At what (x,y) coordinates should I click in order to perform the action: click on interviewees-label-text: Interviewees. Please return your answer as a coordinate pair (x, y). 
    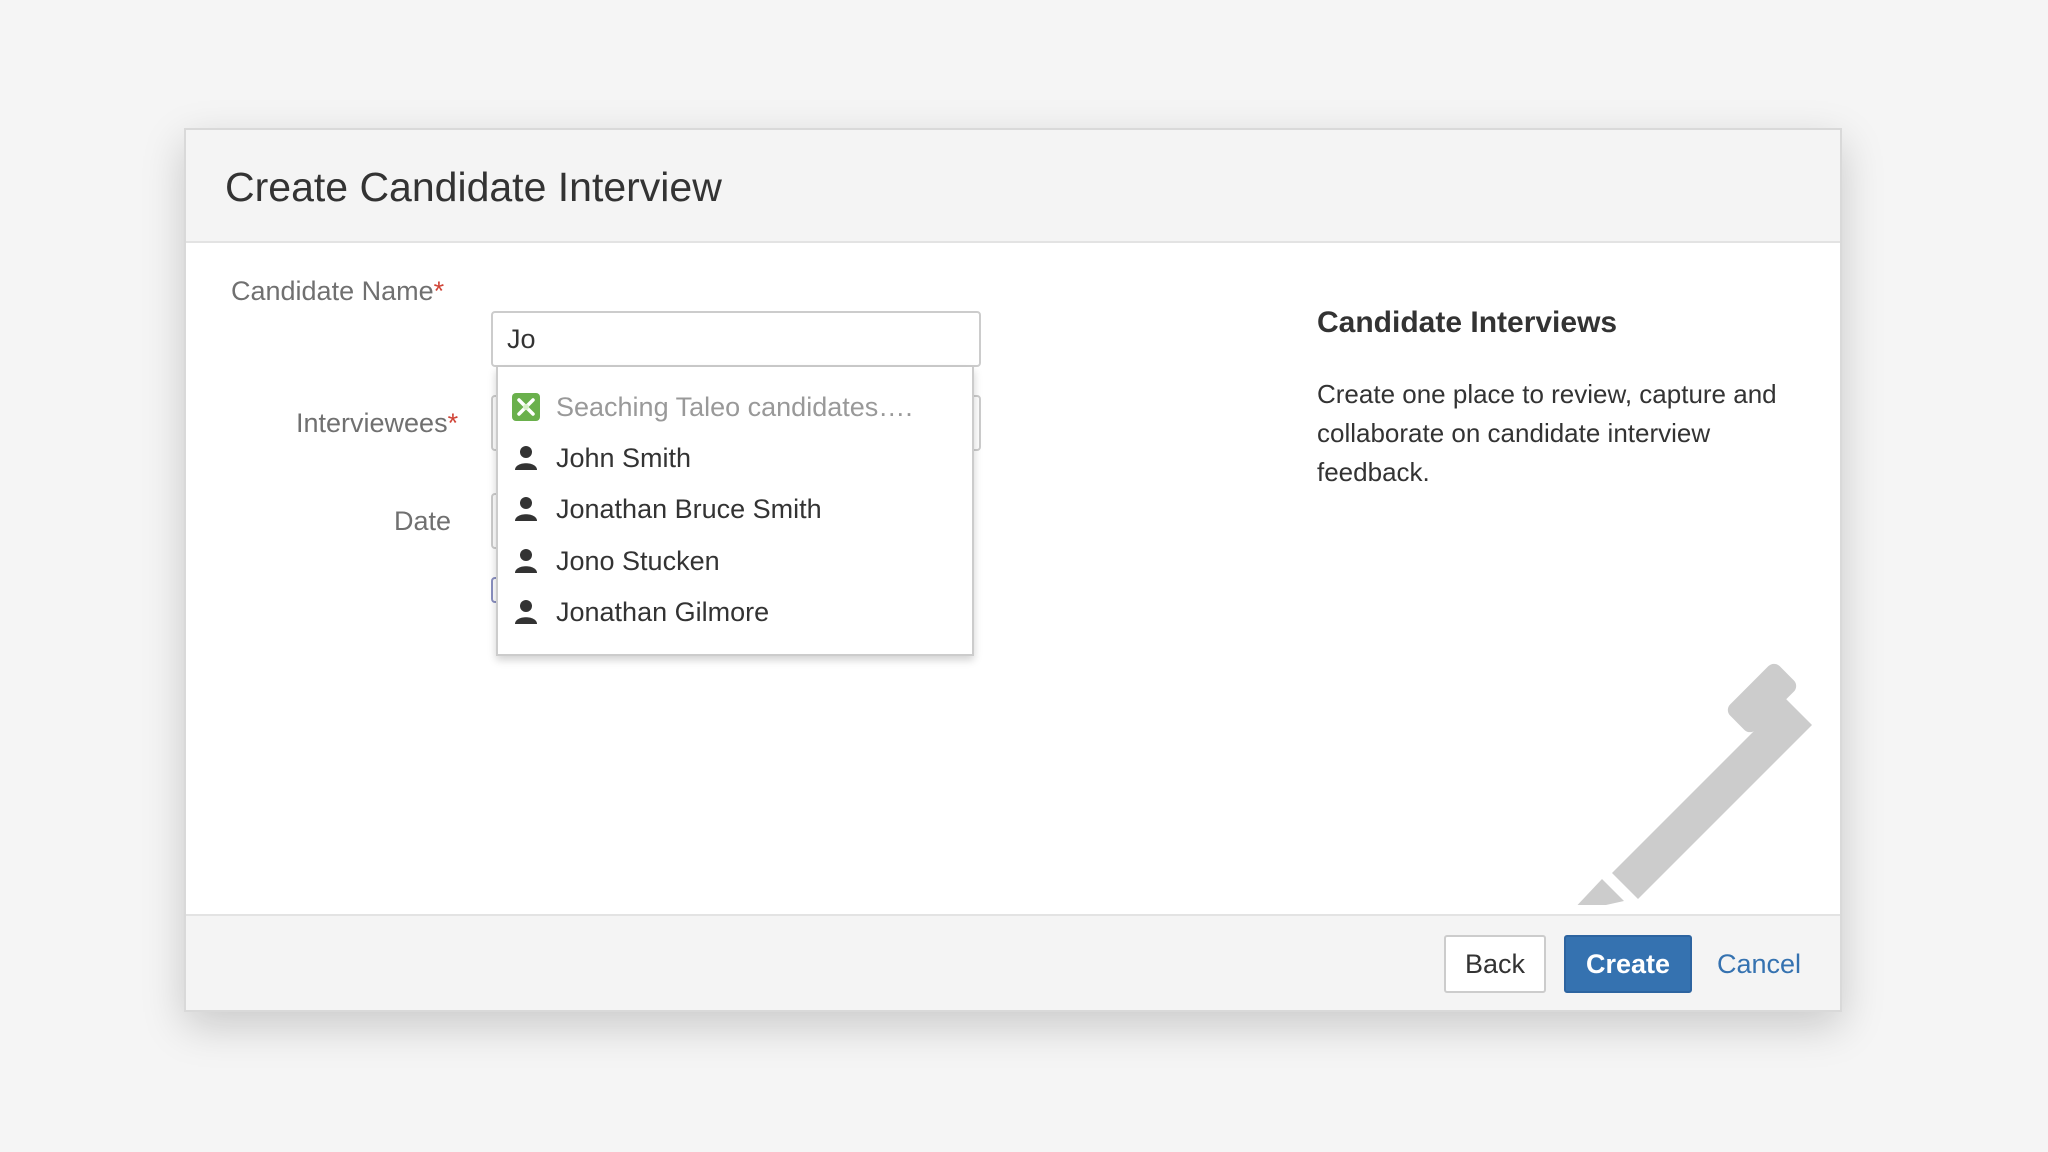
    Looking at the image, I should click on (372, 423).